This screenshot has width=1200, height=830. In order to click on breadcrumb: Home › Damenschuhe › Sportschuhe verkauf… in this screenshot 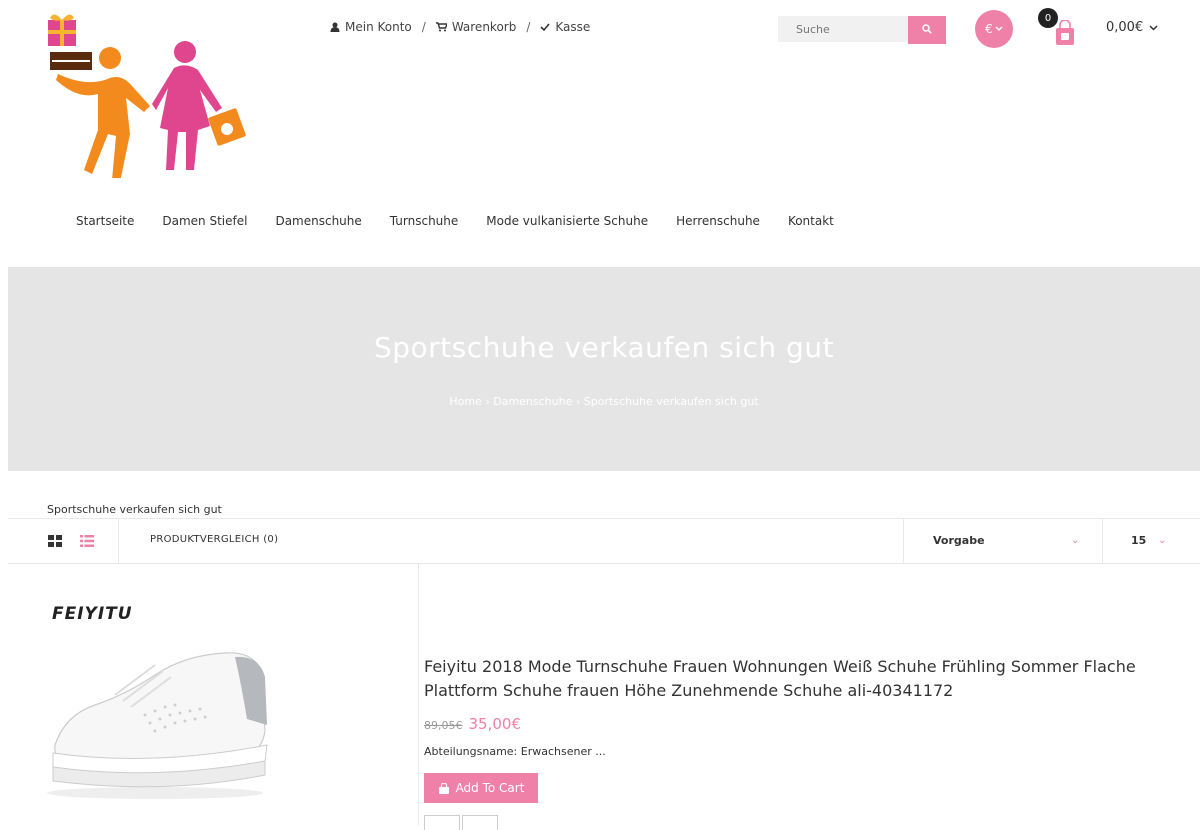, I will do `click(604, 401)`.